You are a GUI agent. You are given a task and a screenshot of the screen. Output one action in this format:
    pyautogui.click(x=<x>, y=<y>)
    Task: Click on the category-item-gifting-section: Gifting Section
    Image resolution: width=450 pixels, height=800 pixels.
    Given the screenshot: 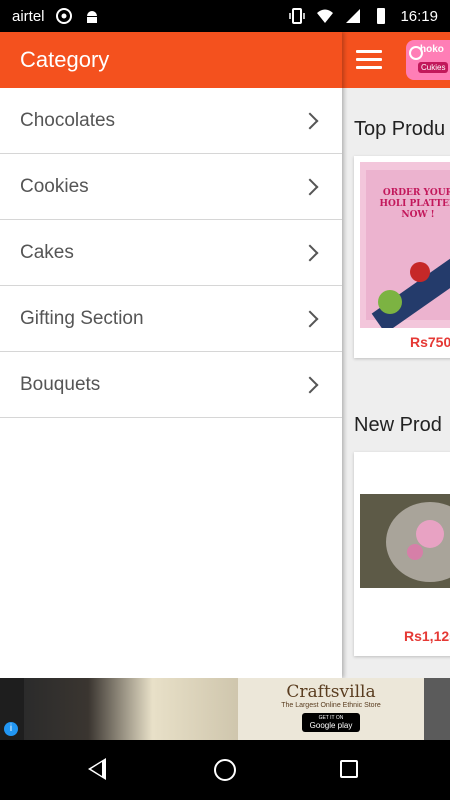 What is the action you would take?
    pyautogui.click(x=171, y=319)
    